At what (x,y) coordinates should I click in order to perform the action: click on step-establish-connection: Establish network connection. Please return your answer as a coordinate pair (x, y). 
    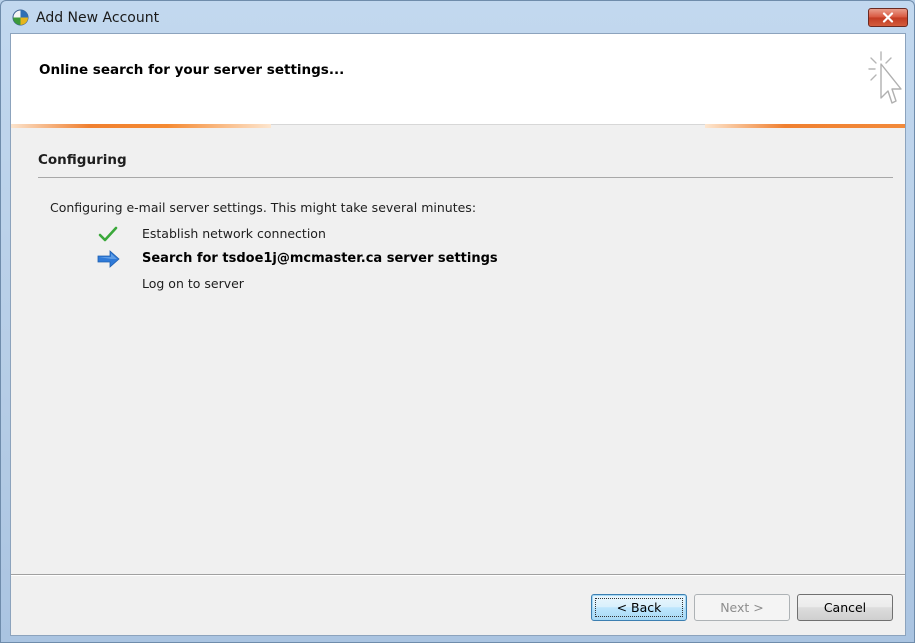
    Looking at the image, I should click on (447, 234).